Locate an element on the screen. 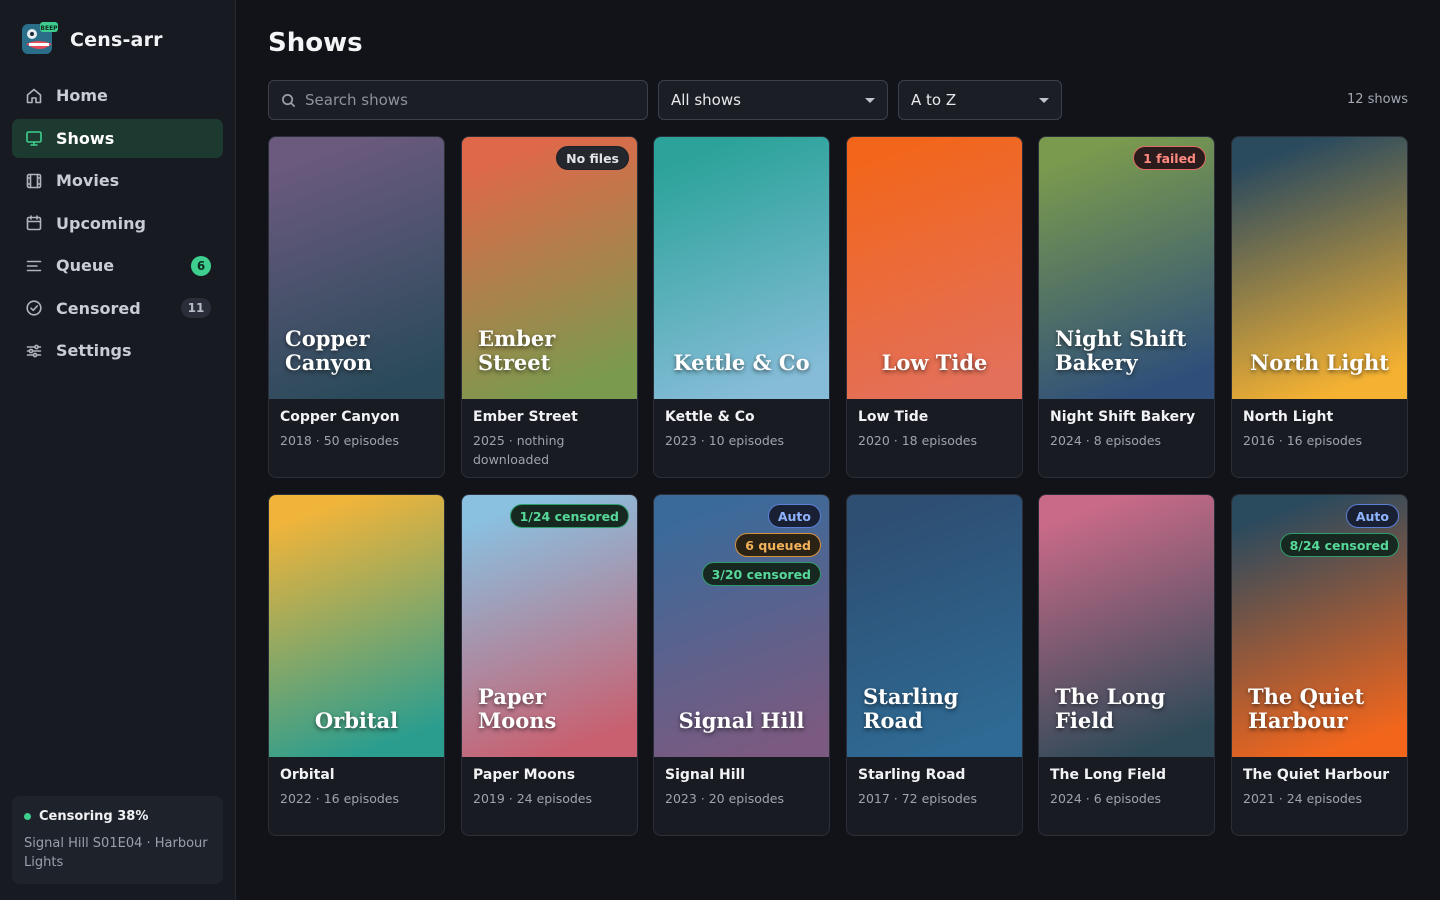 The image size is (1440, 900). sidebar-item-censored: Censored 11 is located at coordinates (117, 308).